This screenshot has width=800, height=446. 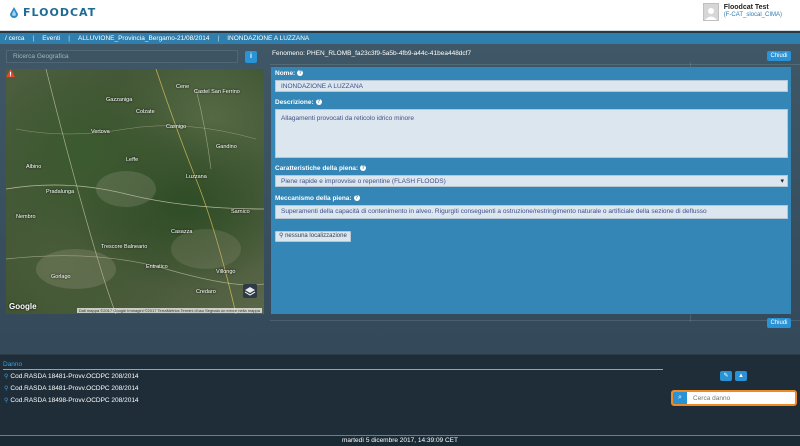 What do you see at coordinates (51, 38) in the screenshot?
I see `breadcrumb-eventi: Eventi` at bounding box center [51, 38].